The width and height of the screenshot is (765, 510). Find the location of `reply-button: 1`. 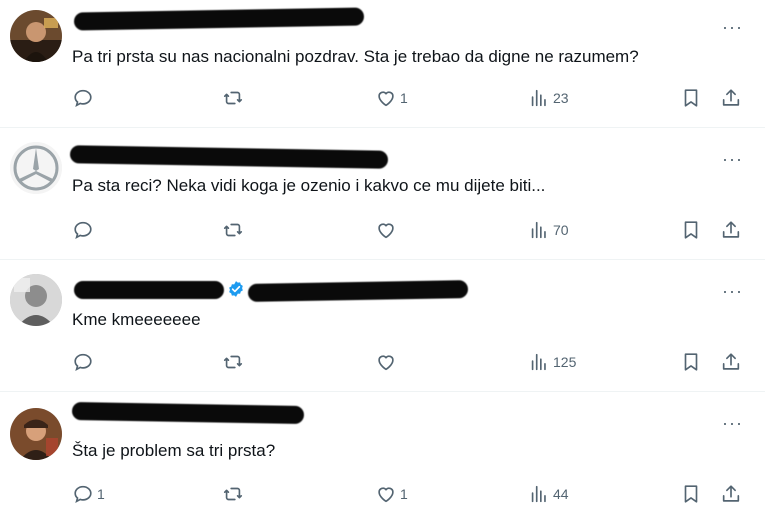

reply-button: 1 is located at coordinates (88, 494).